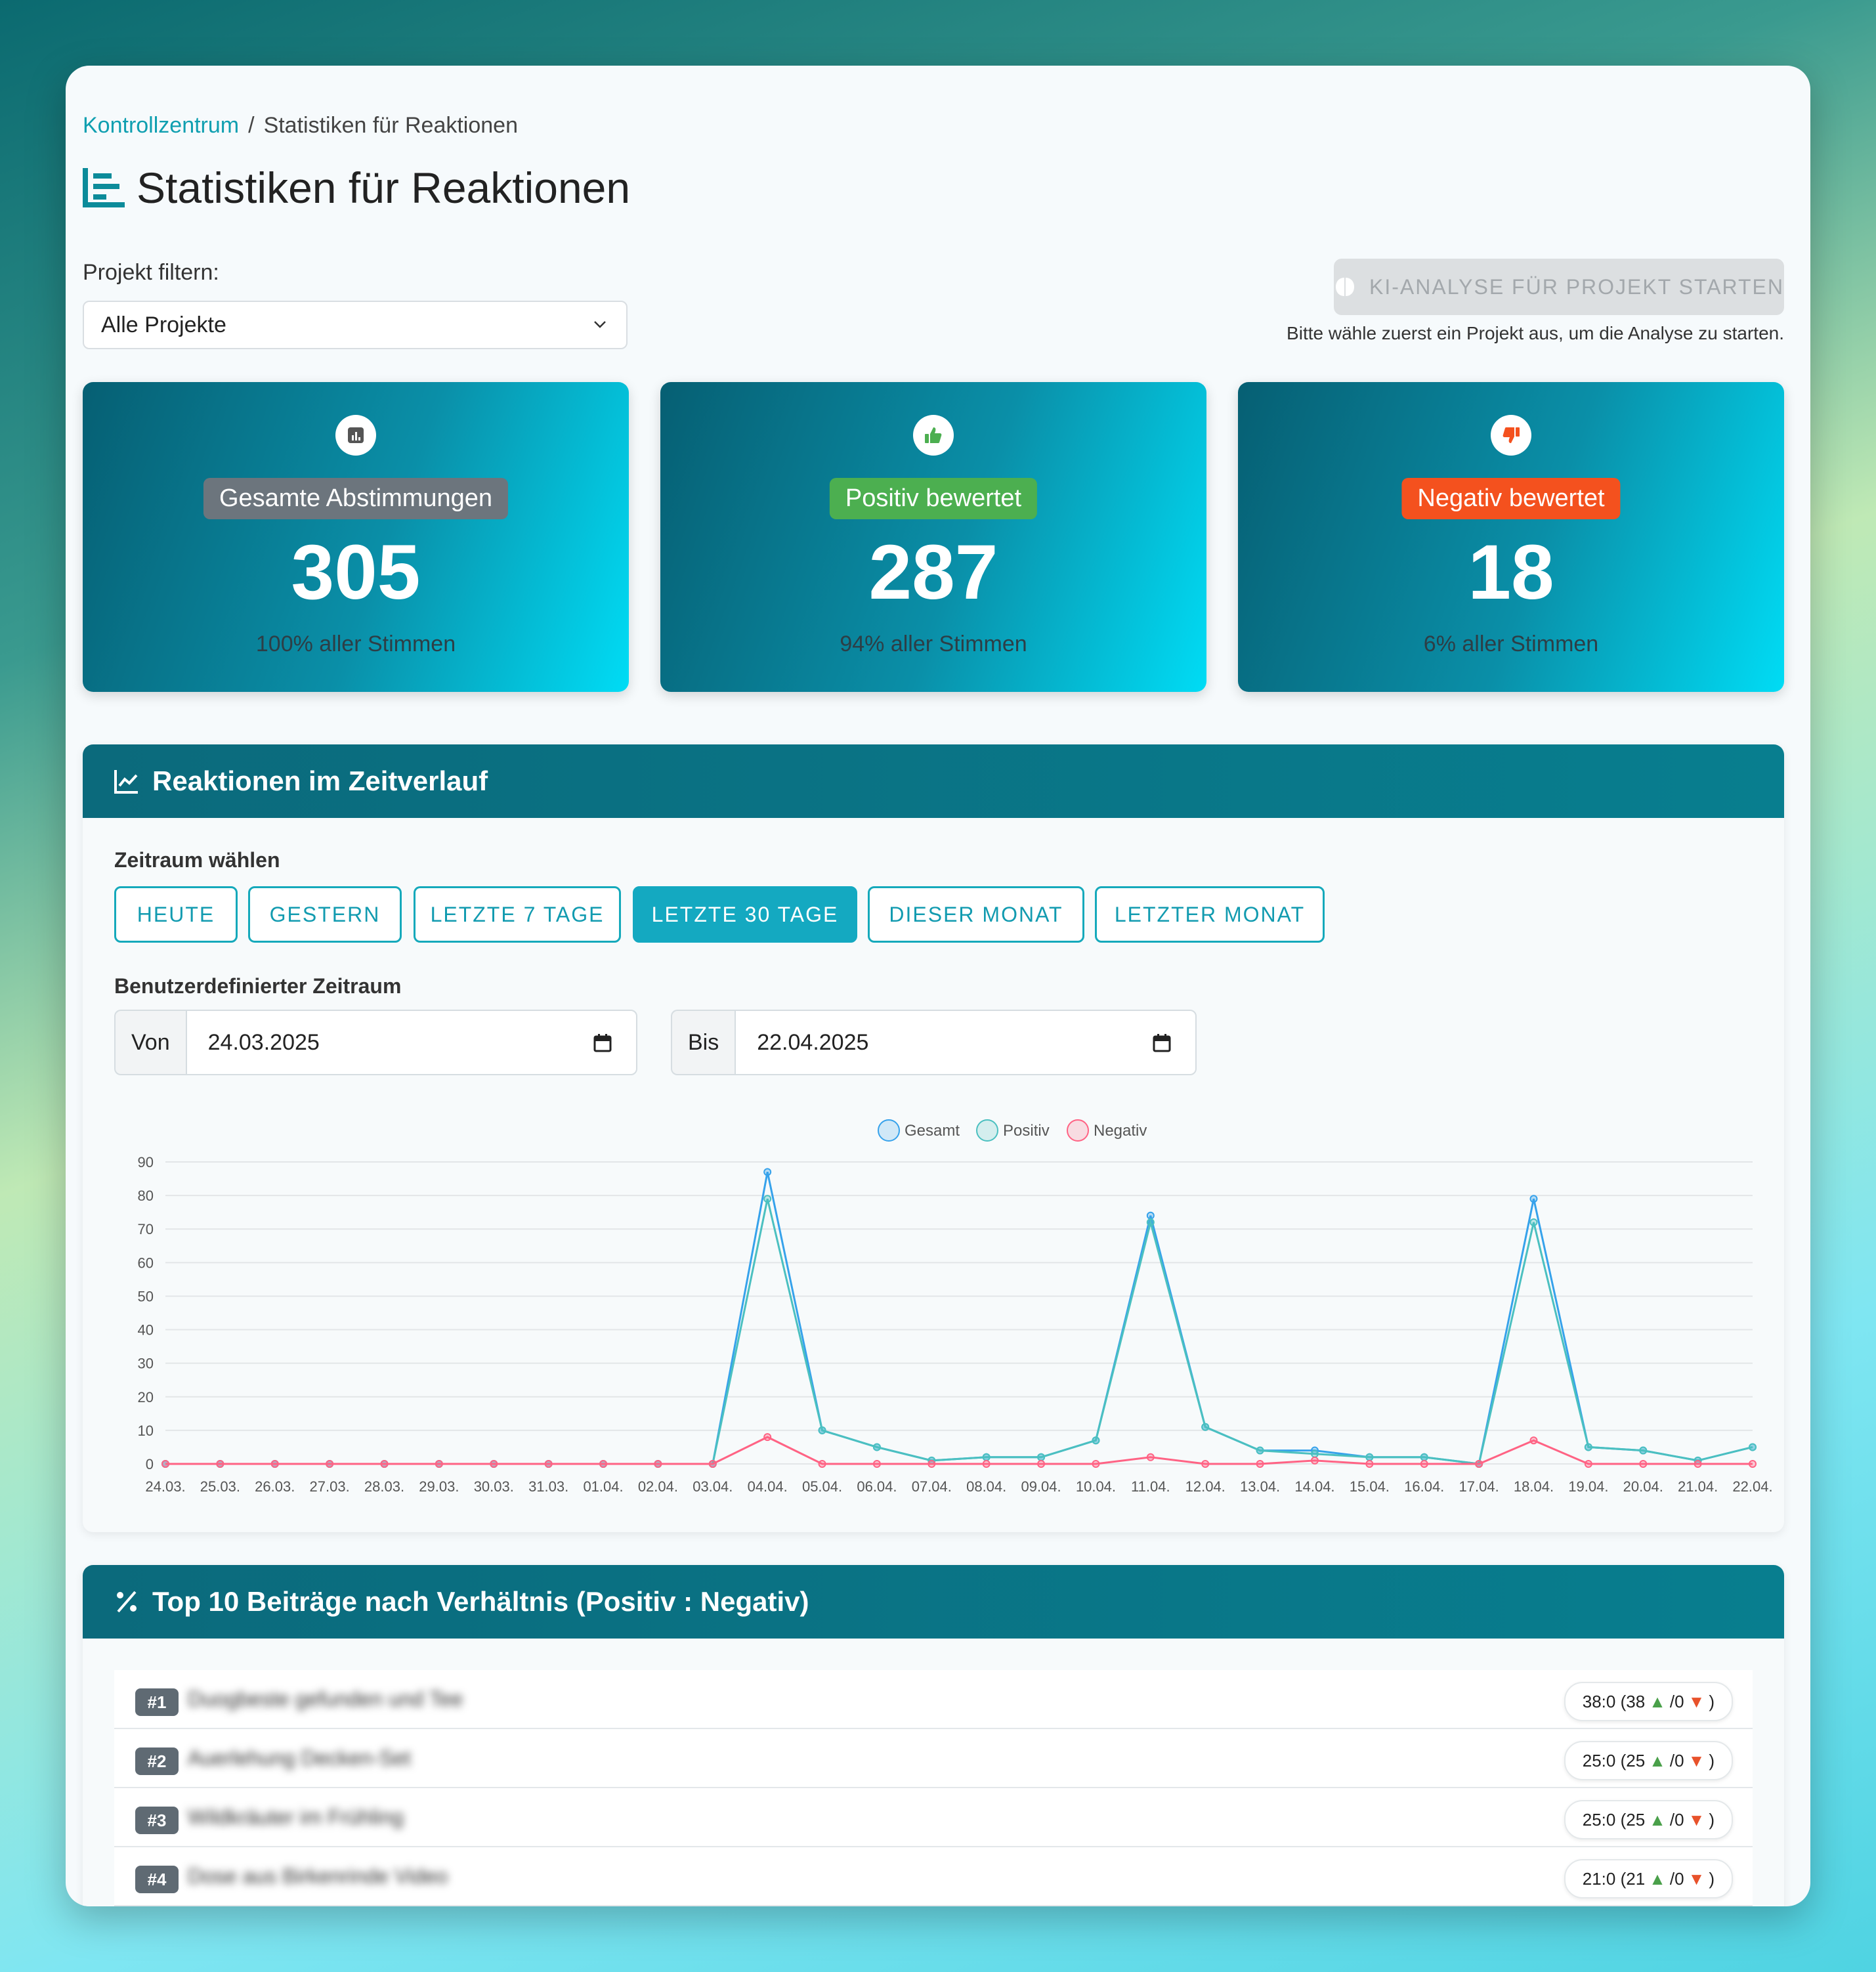 This screenshot has width=1876, height=1972. What do you see at coordinates (258, 986) in the screenshot?
I see `custom-range-label: Benutzerdefinierter Zeitraum` at bounding box center [258, 986].